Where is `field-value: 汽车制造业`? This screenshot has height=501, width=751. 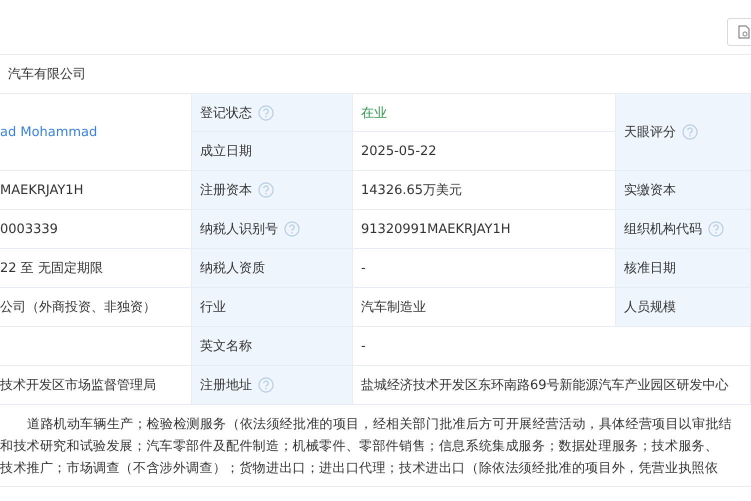
field-value: 汽车制造业 is located at coordinates (393, 307).